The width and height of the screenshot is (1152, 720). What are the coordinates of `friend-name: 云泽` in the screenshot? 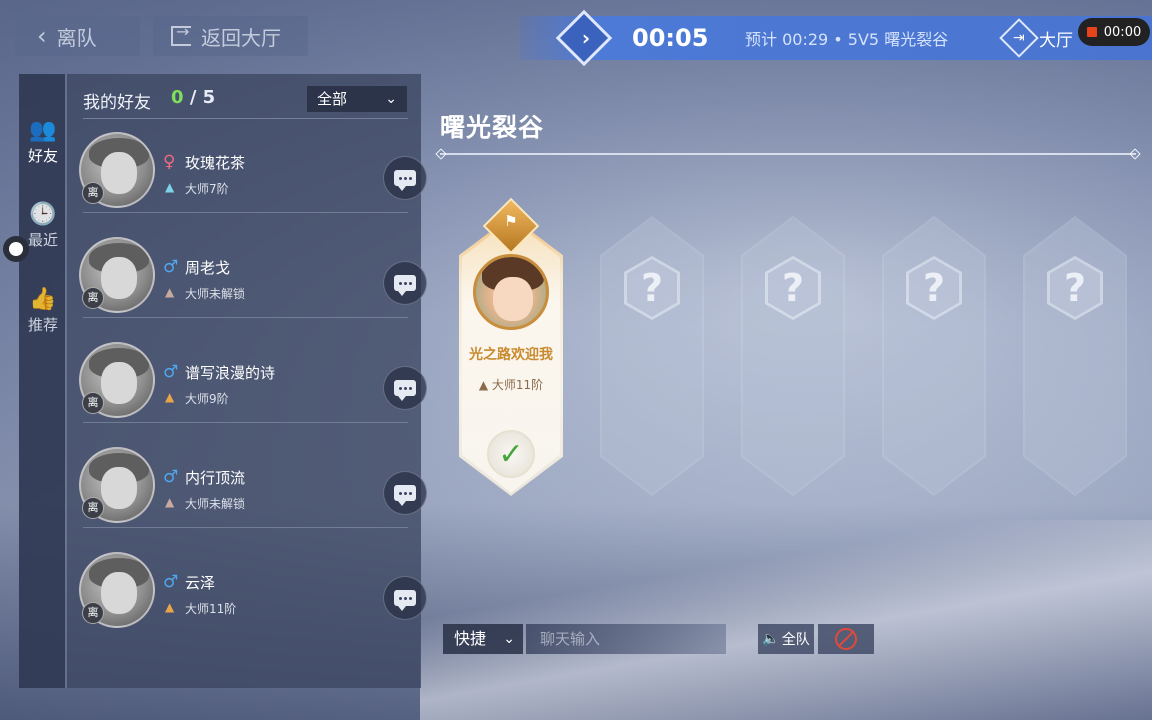 It's located at (200, 583).